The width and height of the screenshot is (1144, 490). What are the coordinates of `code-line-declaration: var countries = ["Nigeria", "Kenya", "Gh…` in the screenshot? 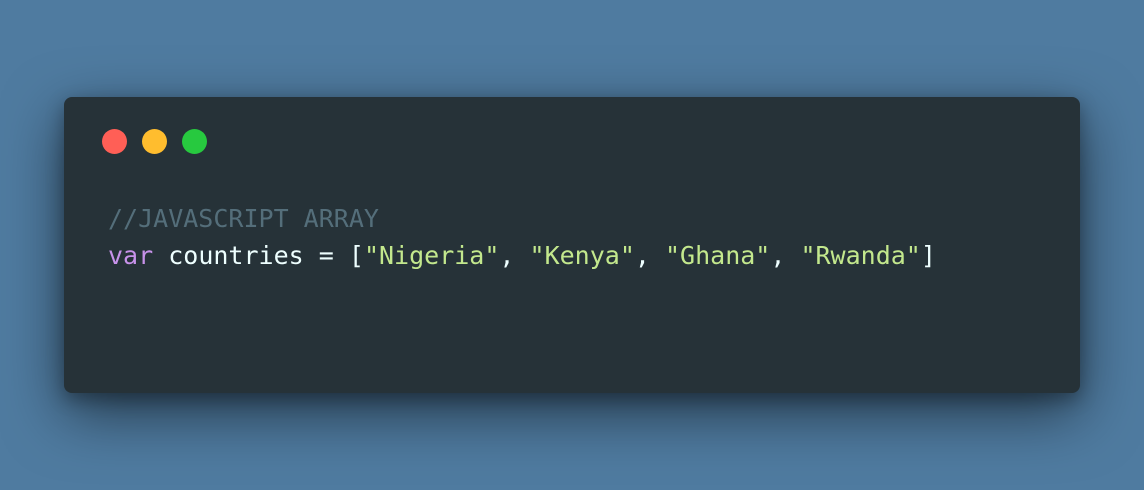 It's located at (522, 255).